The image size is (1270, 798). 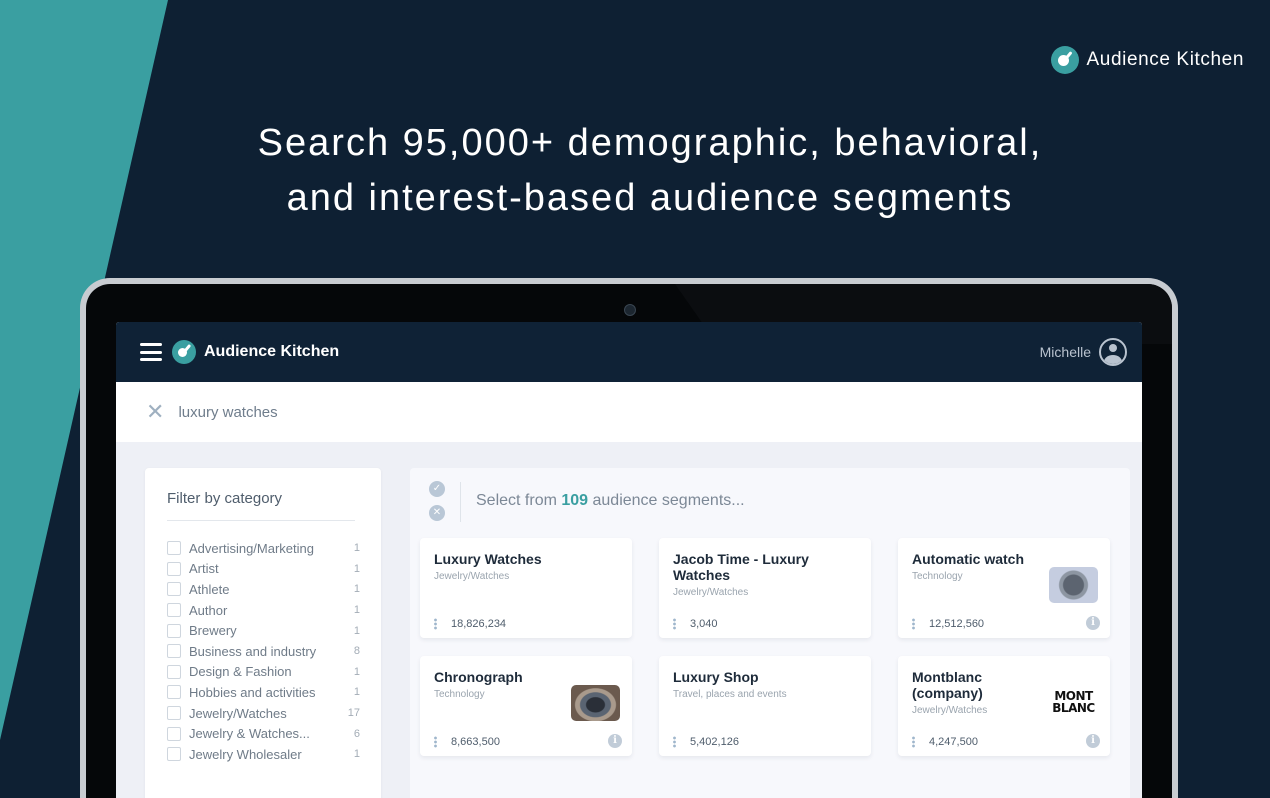 What do you see at coordinates (208, 610) in the screenshot?
I see `filter-label: Author` at bounding box center [208, 610].